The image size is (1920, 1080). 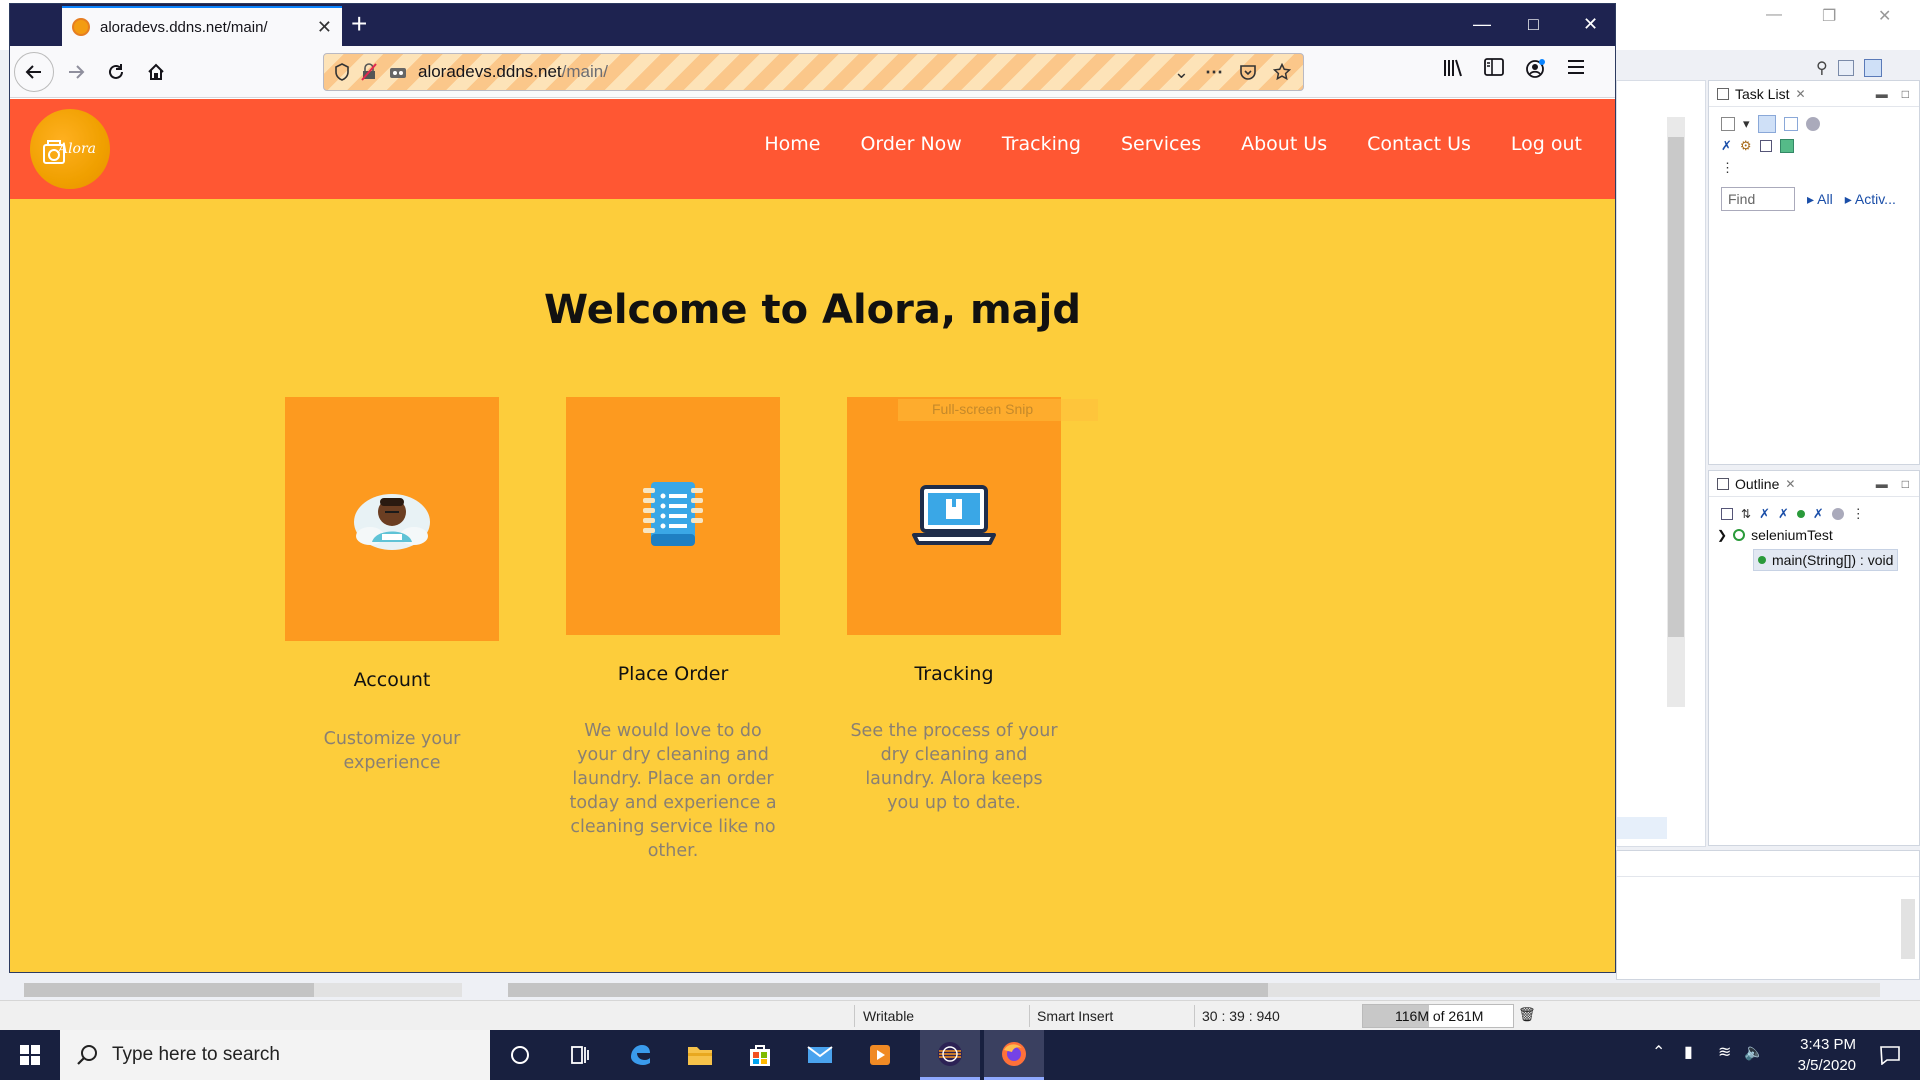 I want to click on hide-static-icon: ✗, so click(x=1783, y=514).